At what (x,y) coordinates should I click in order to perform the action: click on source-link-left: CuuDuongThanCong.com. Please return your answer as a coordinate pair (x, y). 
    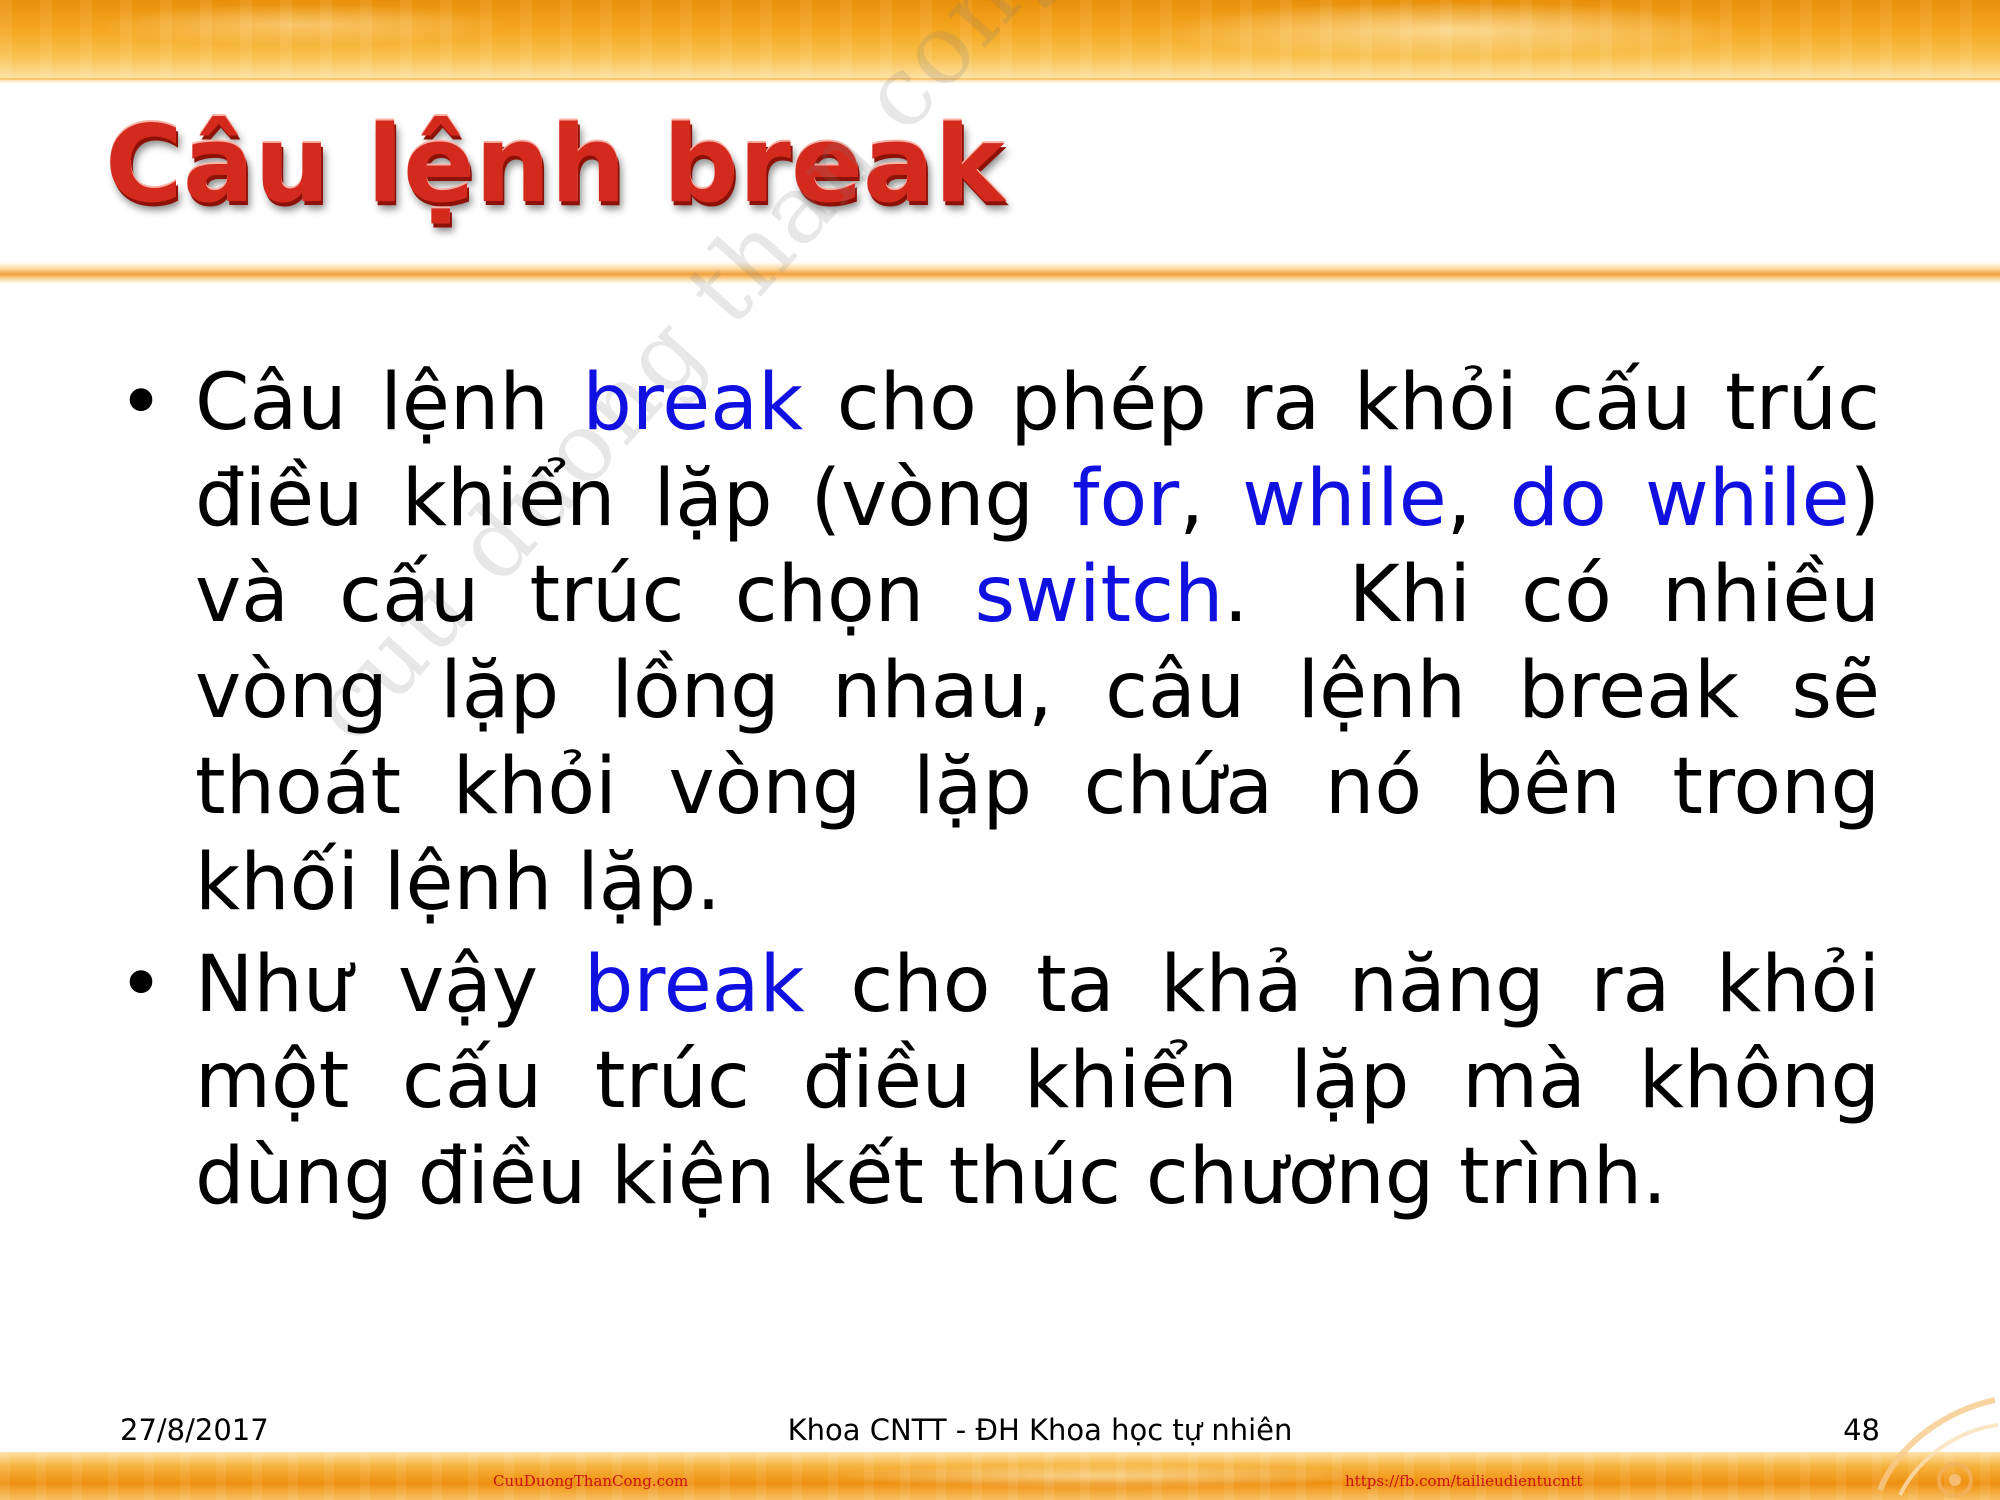
    Looking at the image, I should click on (590, 1481).